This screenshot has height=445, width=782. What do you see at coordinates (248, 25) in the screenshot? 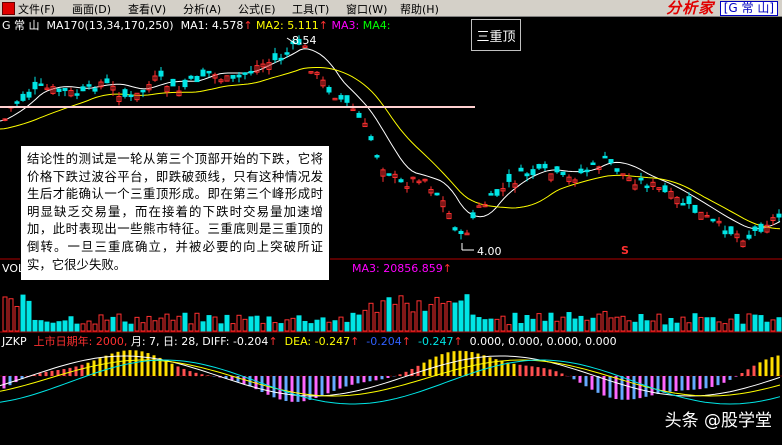
I see `up-arrow-icon: ↑` at bounding box center [248, 25].